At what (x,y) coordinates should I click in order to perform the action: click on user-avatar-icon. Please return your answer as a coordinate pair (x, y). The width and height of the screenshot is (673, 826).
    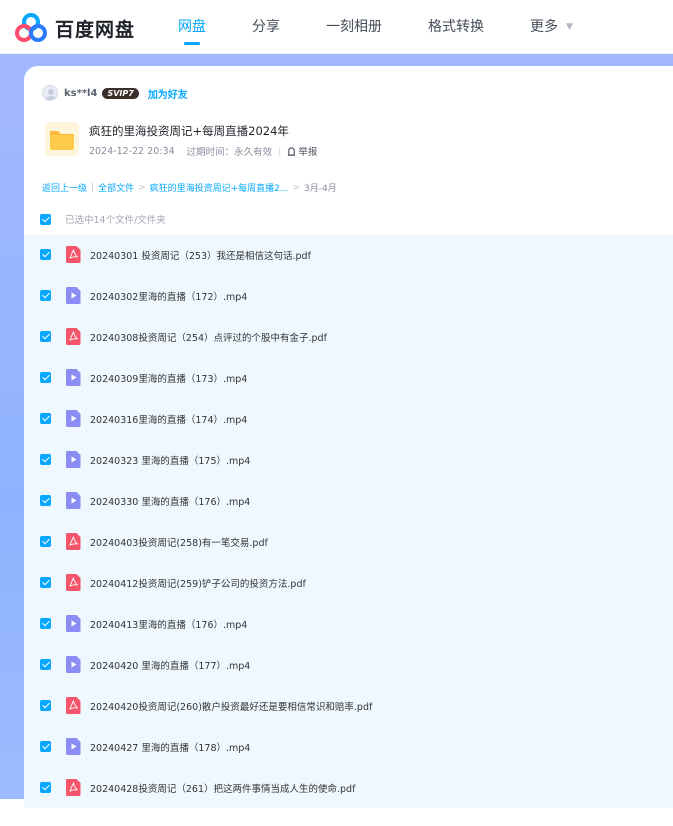
    Looking at the image, I should click on (51, 94).